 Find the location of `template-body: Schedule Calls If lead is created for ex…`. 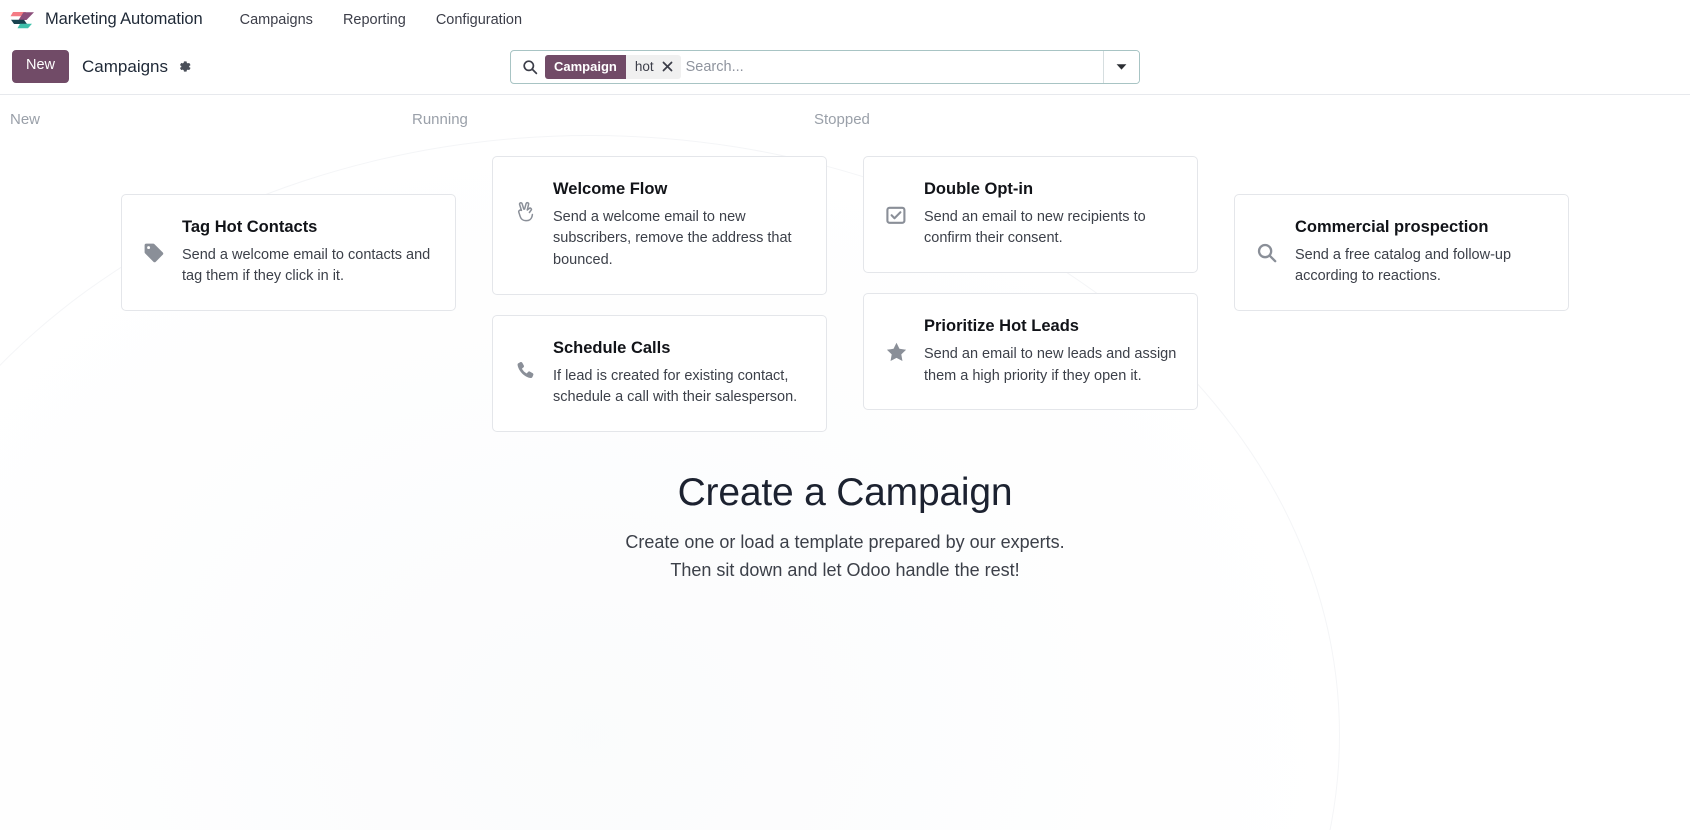

template-body: Schedule Calls If lead is created for ex… is located at coordinates (679, 373).